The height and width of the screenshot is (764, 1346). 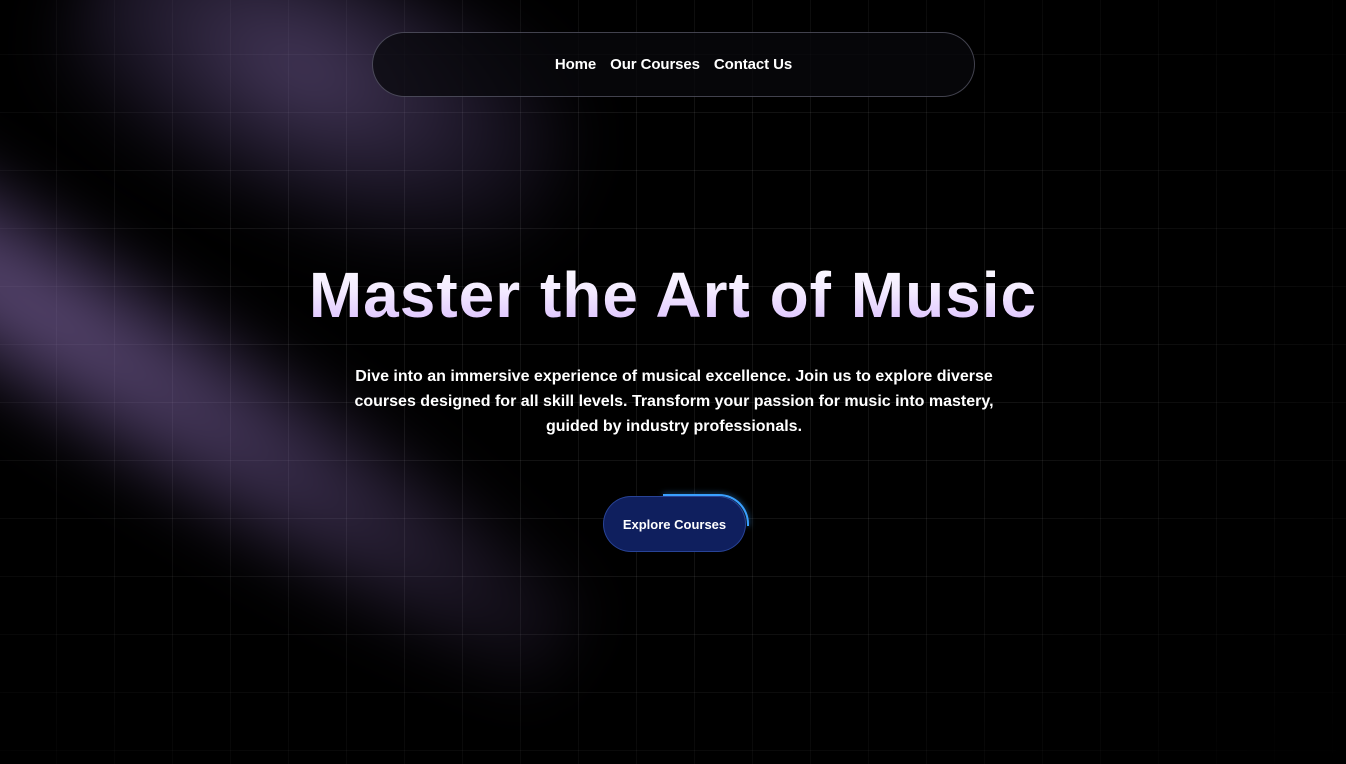 I want to click on nav-item-contact-us: Contact Us, so click(x=753, y=64).